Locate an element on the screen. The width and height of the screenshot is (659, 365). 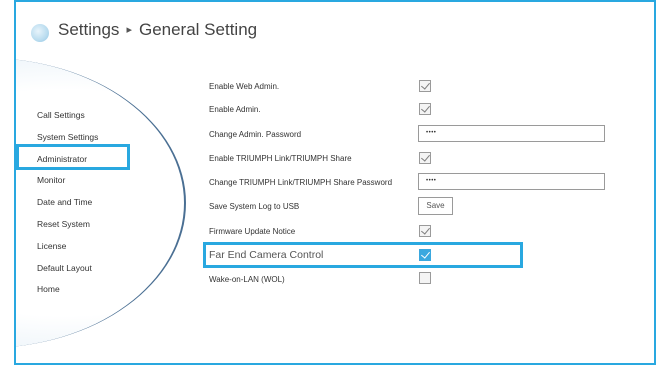
header: Settings ▸ General Setting is located at coordinates (335, 26).